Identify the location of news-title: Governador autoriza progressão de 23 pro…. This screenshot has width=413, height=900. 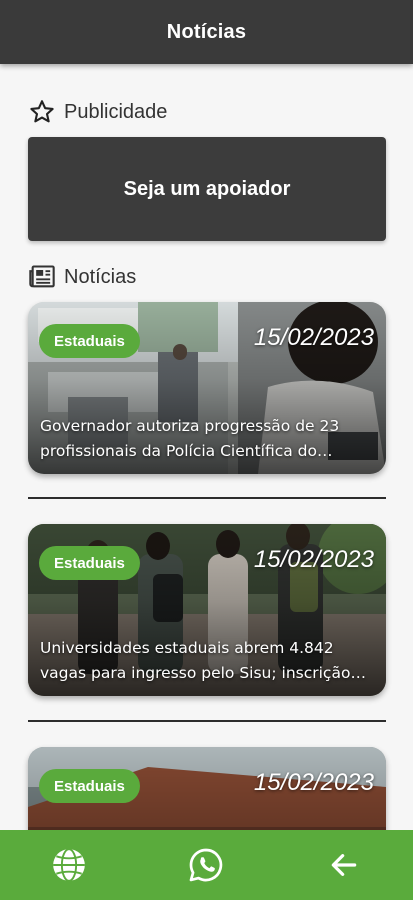
(190, 438).